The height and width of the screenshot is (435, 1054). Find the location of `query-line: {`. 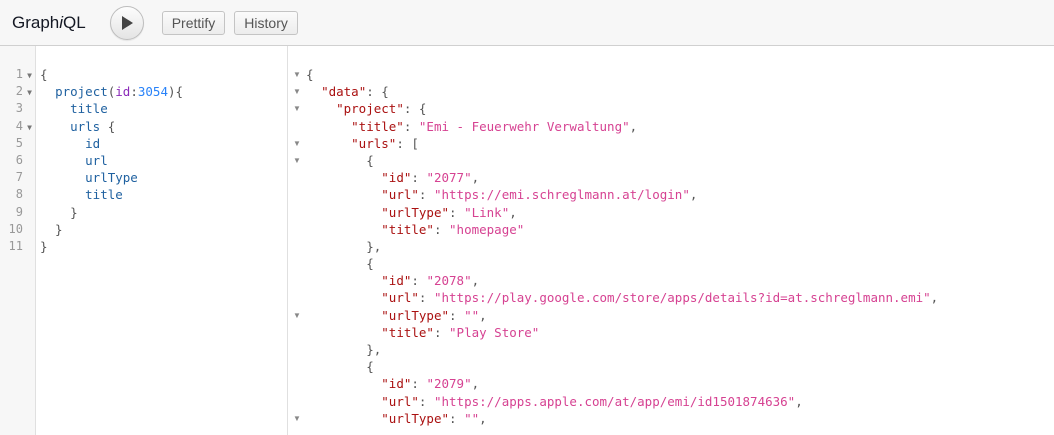

query-line: { is located at coordinates (111, 74).